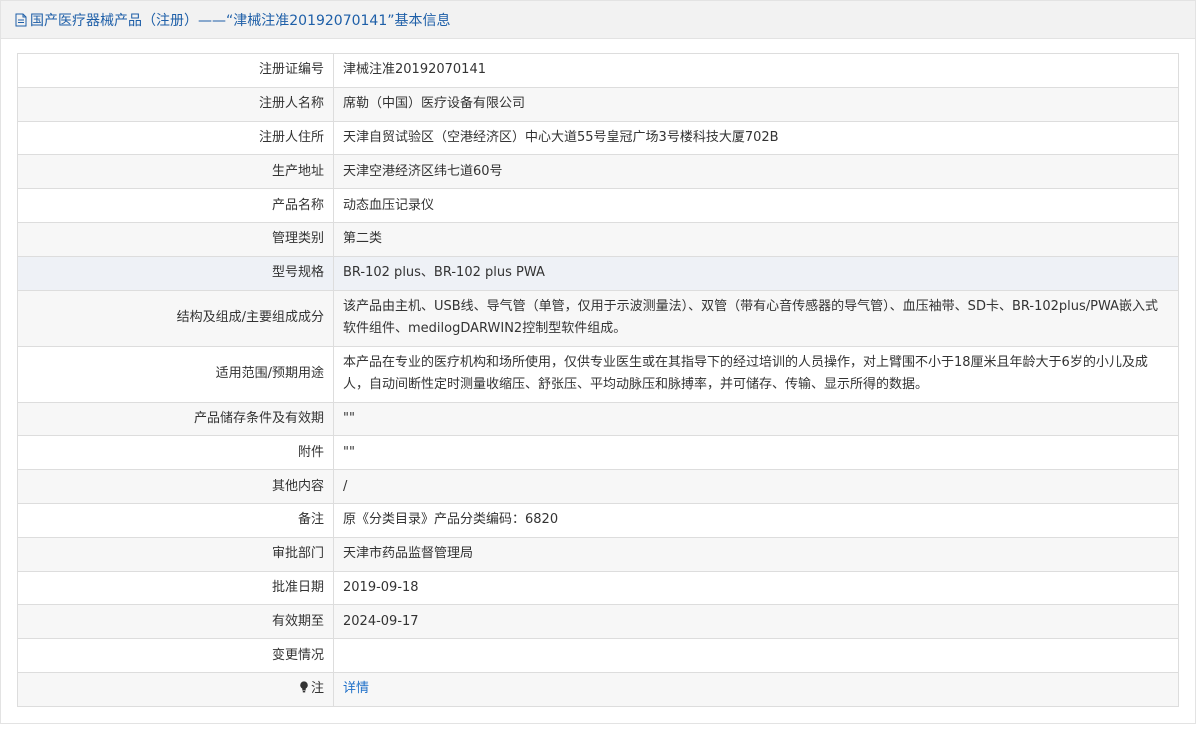  What do you see at coordinates (304, 686) in the screenshot?
I see `lightbulb-icon` at bounding box center [304, 686].